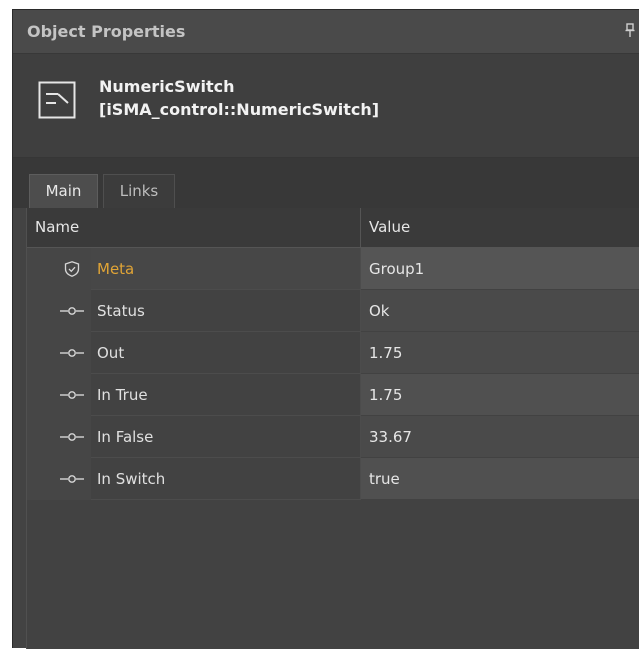 The height and width of the screenshot is (649, 639). I want to click on table-row-in-switch: In Switch true, so click(333, 479).